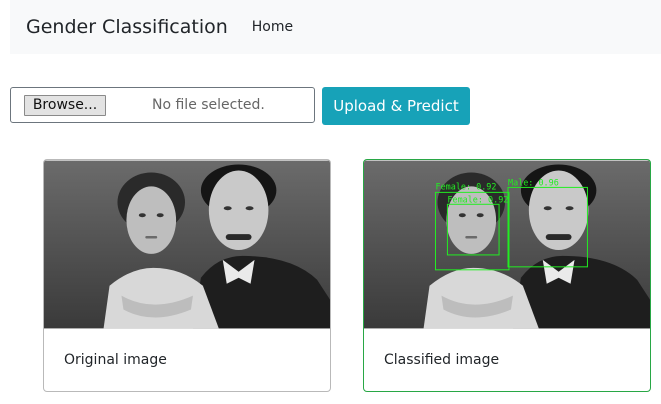  I want to click on file-input: Browse... No file selected., so click(162, 105).